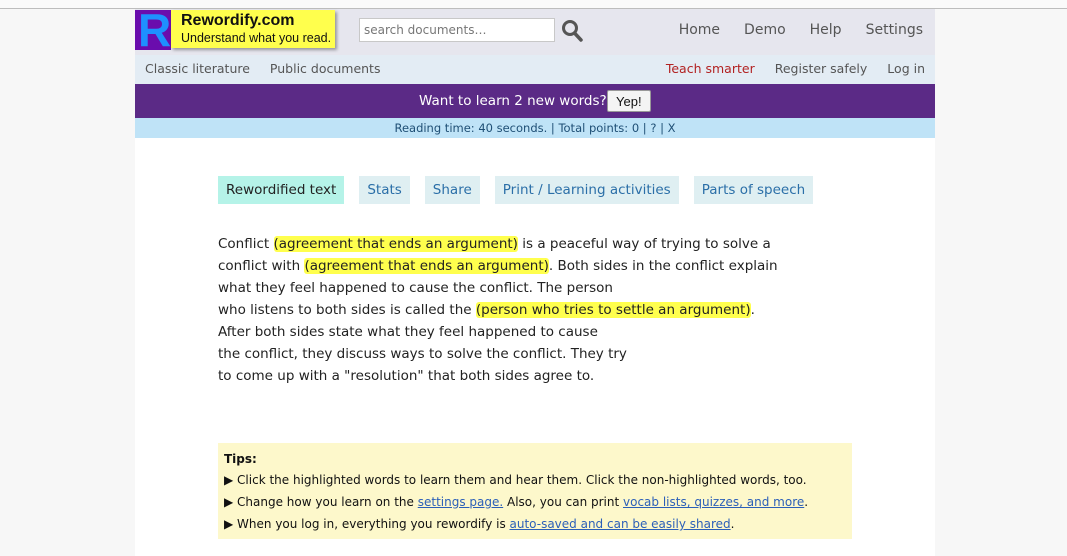 This screenshot has width=1067, height=556. Describe the element at coordinates (753, 310) in the screenshot. I see `word-text: .` at that location.